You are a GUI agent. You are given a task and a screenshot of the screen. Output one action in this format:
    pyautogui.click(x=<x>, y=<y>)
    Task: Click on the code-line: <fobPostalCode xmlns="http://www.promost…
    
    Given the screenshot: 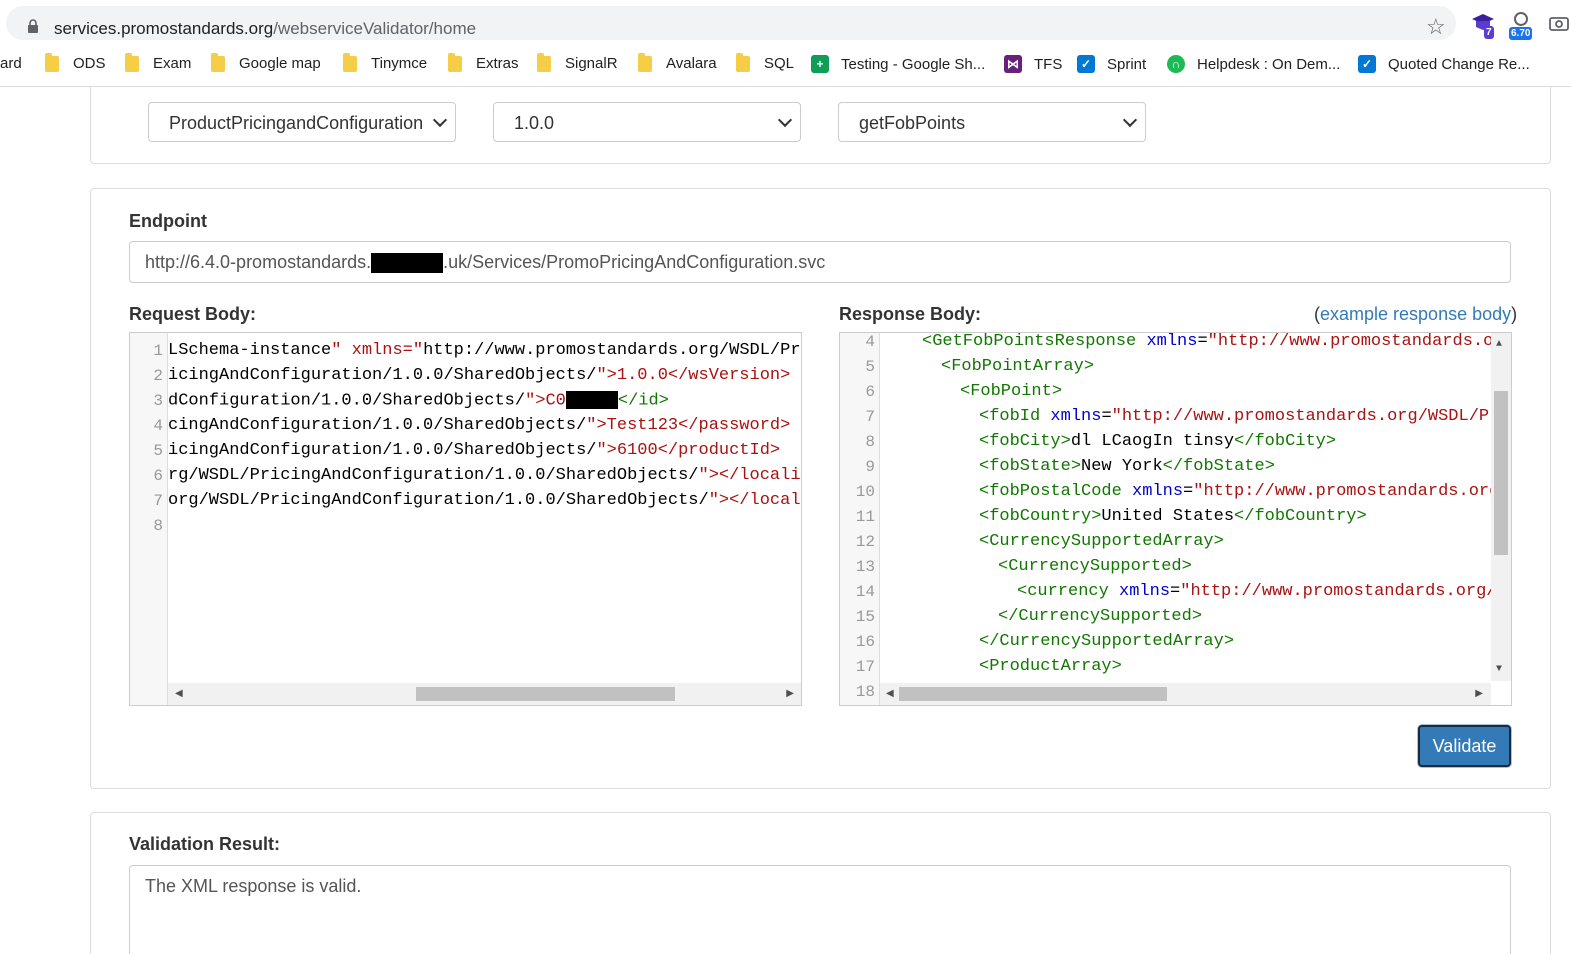 What is the action you would take?
    pyautogui.click(x=1245, y=491)
    